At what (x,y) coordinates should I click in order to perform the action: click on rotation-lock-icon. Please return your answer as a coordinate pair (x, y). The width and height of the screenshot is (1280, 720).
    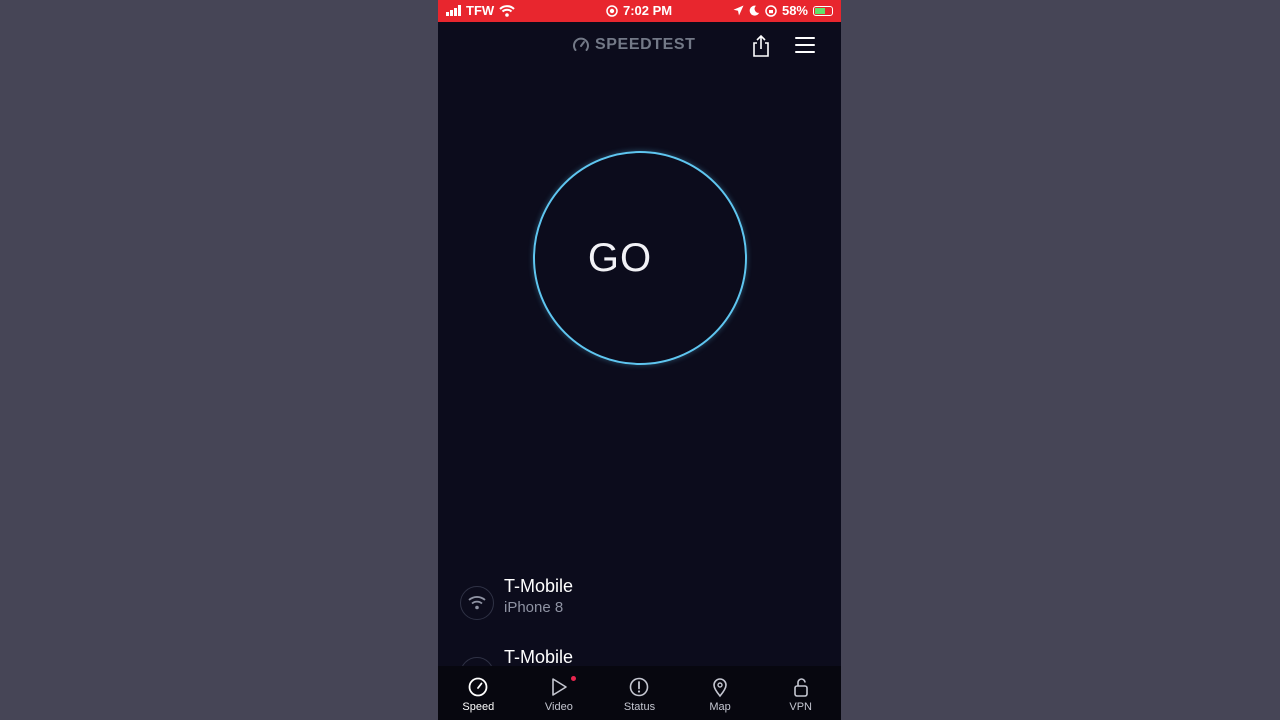
    Looking at the image, I should click on (771, 10).